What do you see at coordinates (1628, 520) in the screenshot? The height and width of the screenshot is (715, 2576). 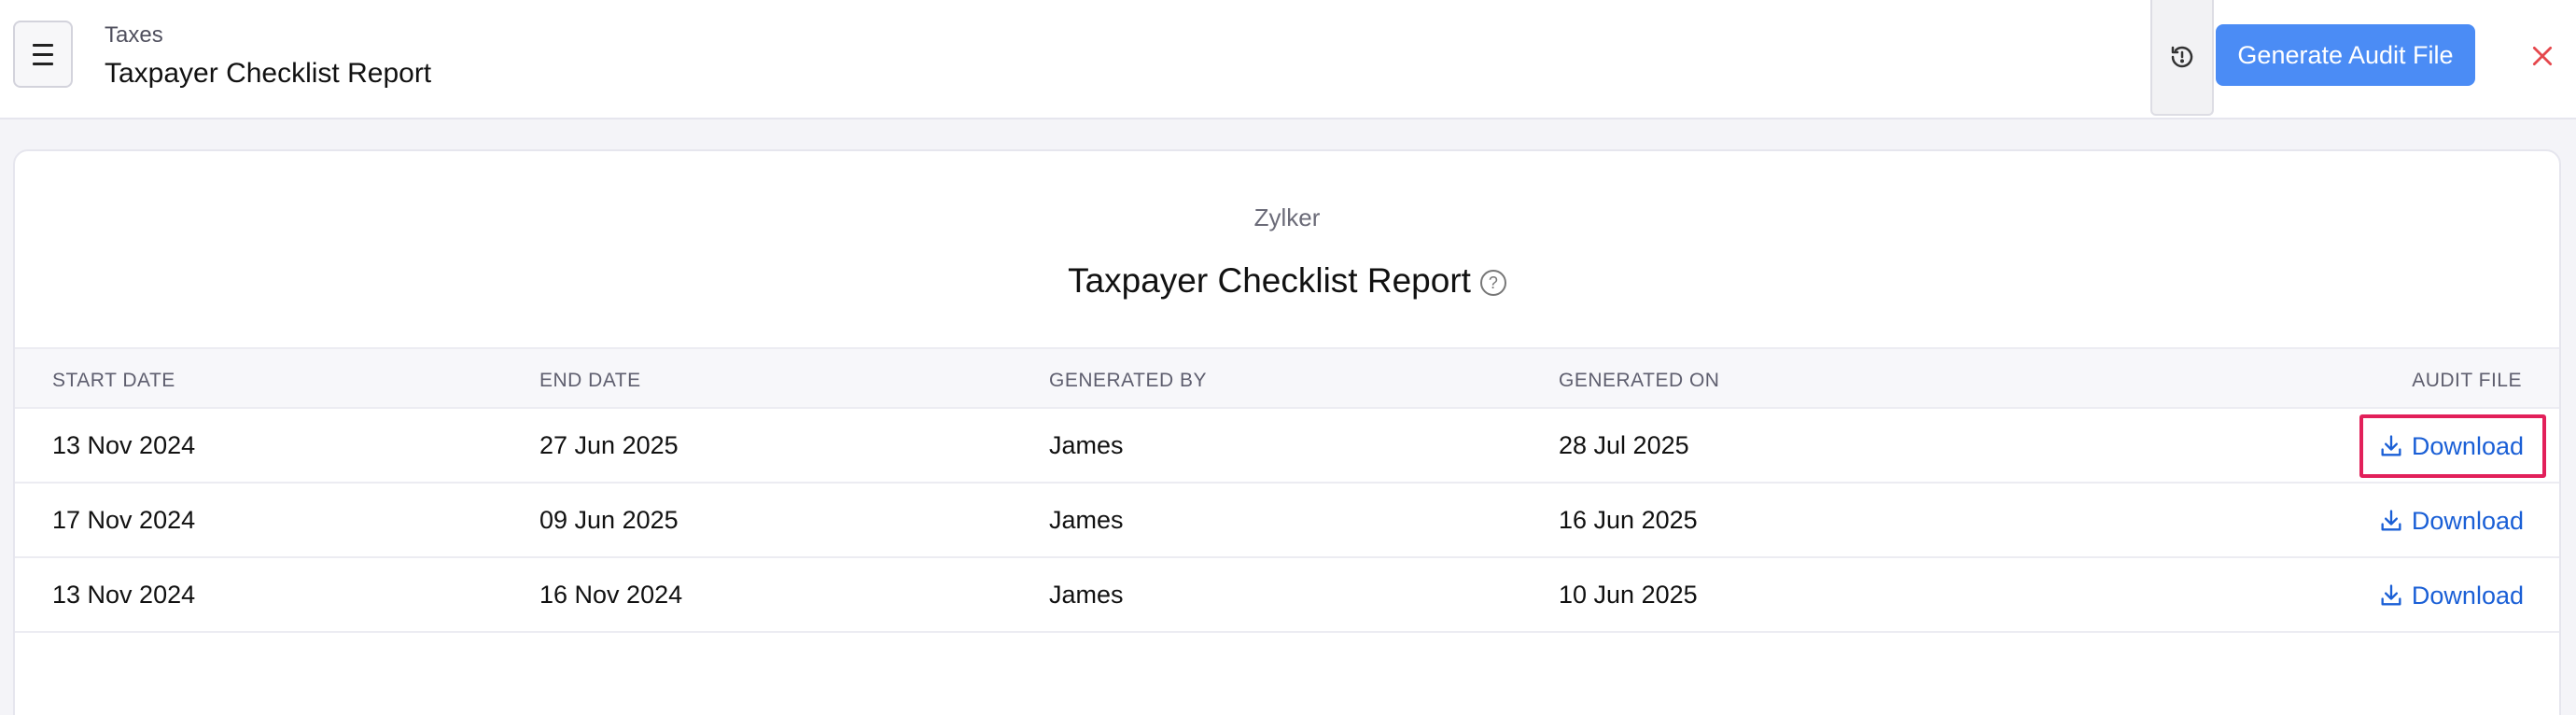 I see `generated-on-cell: 16 Jun 2025` at bounding box center [1628, 520].